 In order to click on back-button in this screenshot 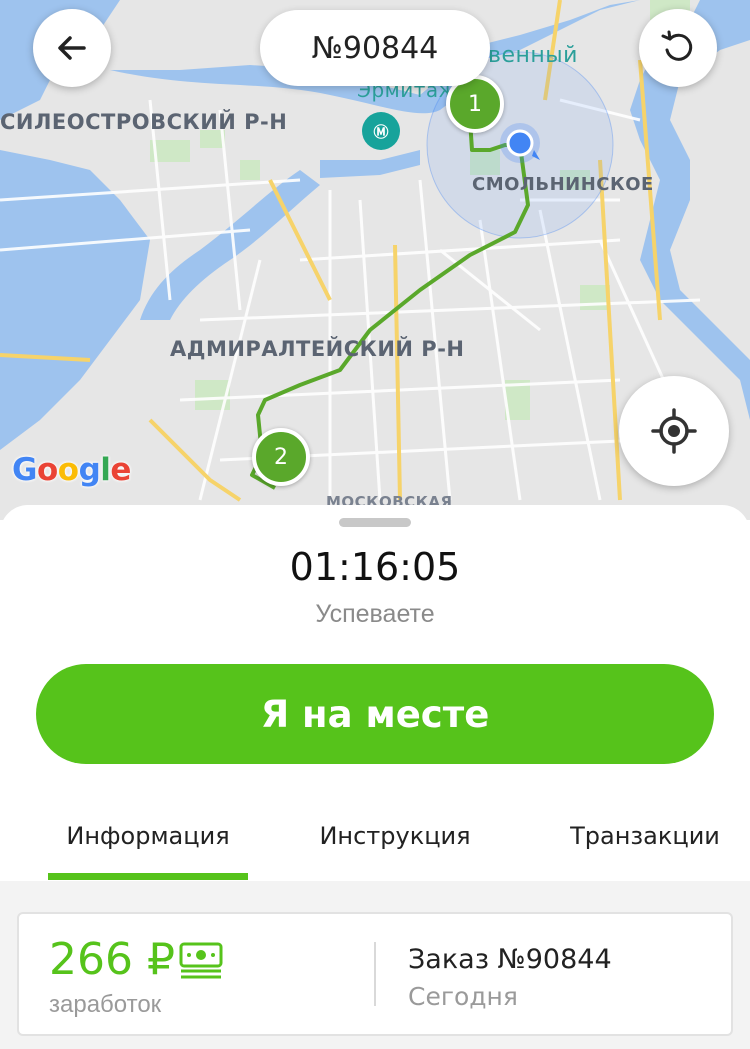, I will do `click(72, 48)`.